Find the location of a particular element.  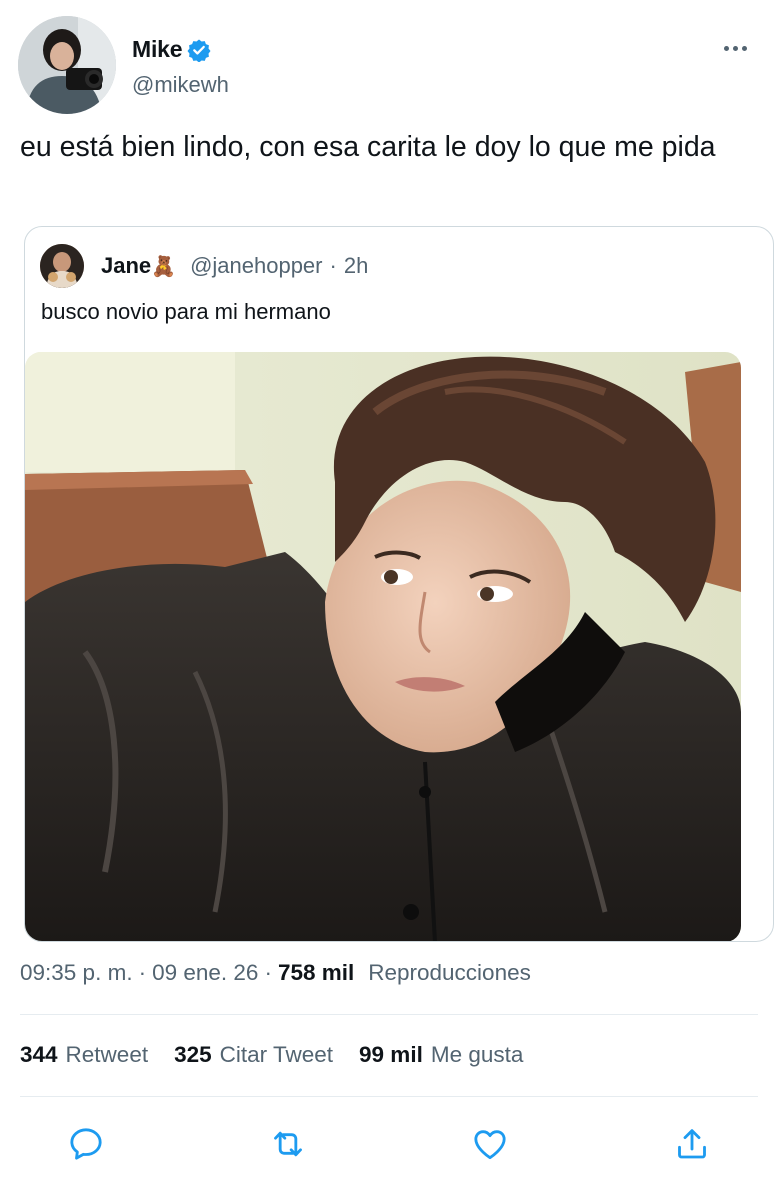

more-icon is located at coordinates (735, 48).